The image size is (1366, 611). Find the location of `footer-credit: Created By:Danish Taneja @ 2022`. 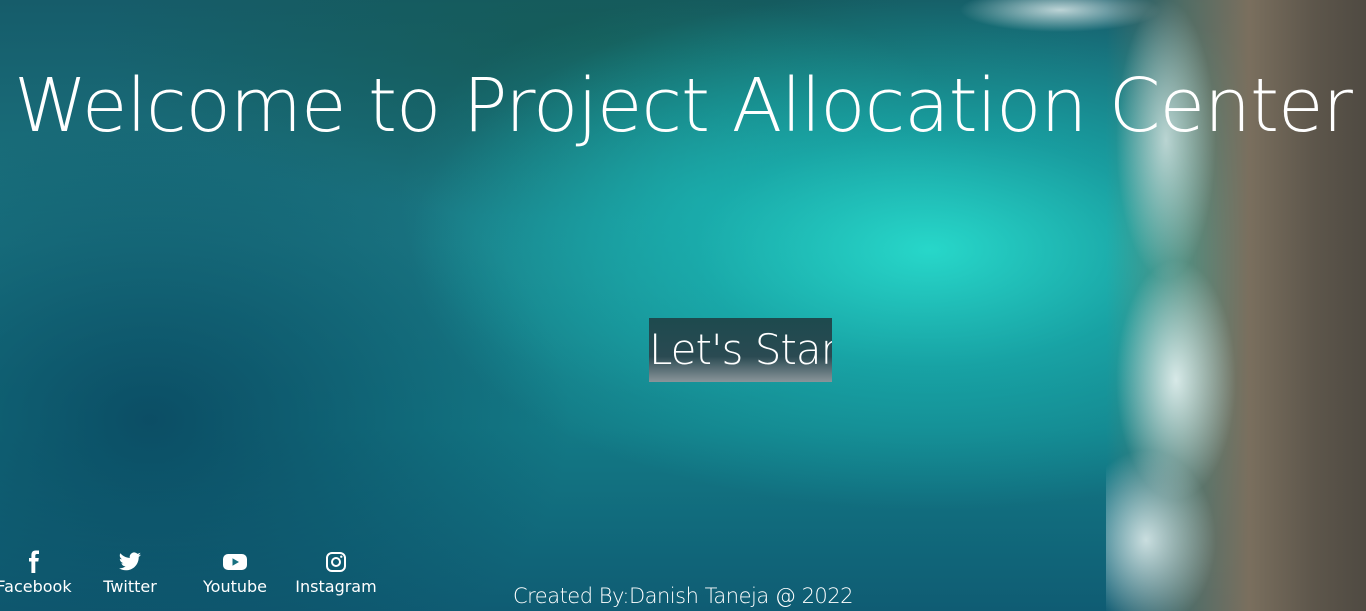

footer-credit: Created By:Danish Taneja @ 2022 is located at coordinates (683, 596).